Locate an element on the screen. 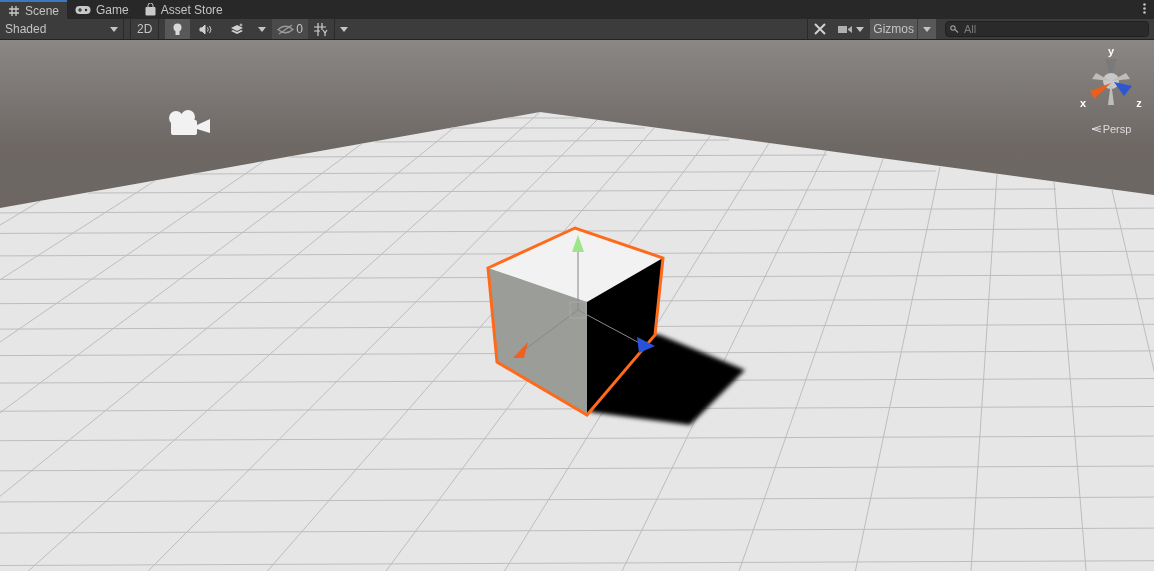 The height and width of the screenshot is (571, 1154). tab: Scene is located at coordinates (34, 9).